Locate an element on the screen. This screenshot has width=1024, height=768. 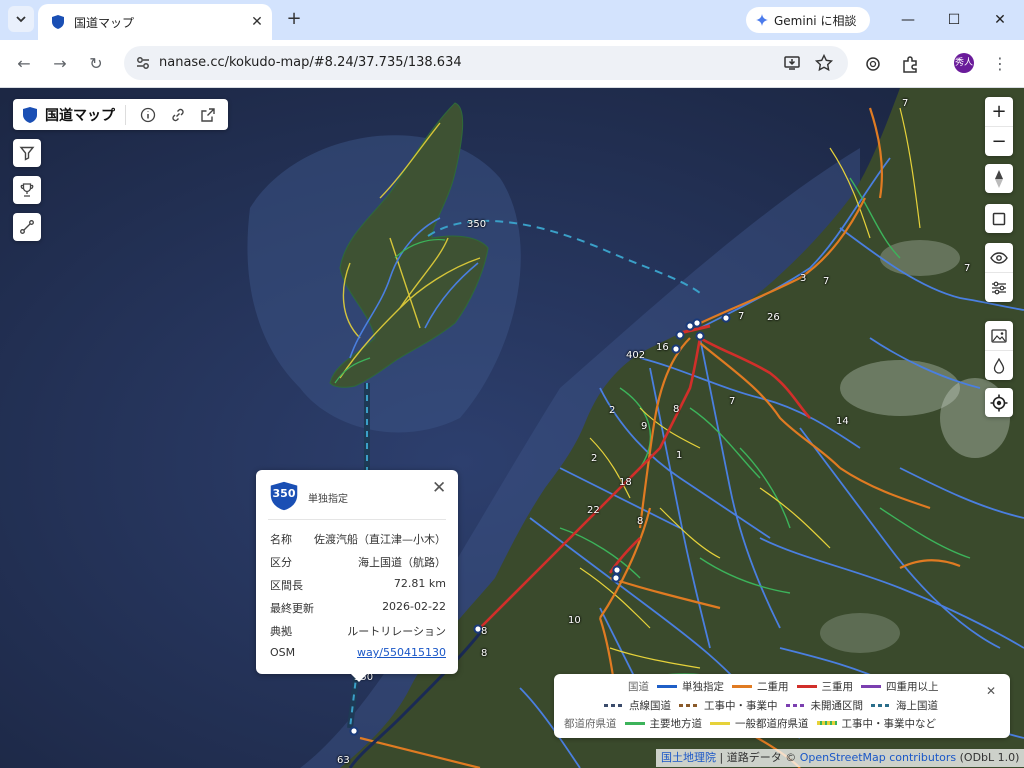
route-classification: 単独指定 is located at coordinates (328, 499).